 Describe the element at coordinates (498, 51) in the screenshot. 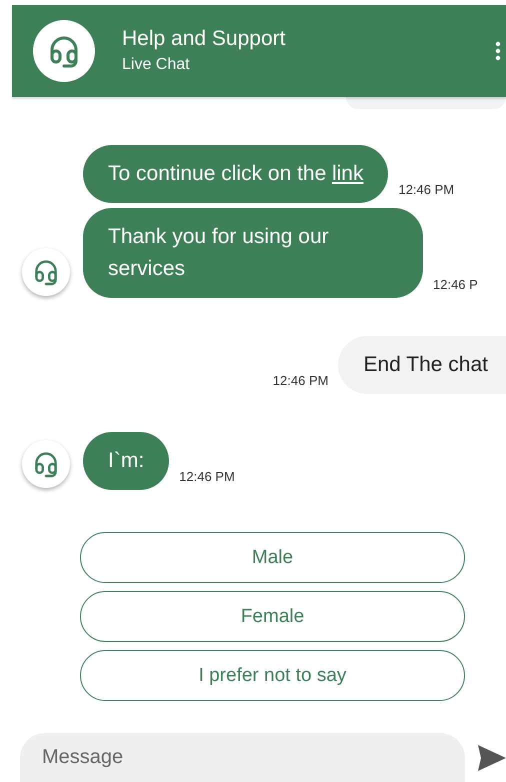

I see `more-menu-icon` at that location.